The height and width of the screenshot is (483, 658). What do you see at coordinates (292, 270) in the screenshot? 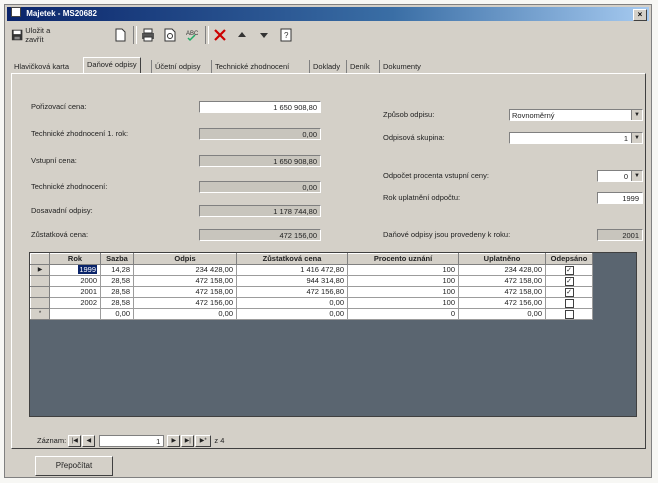
I see `cell-zustatek: 1 416 472,80` at bounding box center [292, 270].